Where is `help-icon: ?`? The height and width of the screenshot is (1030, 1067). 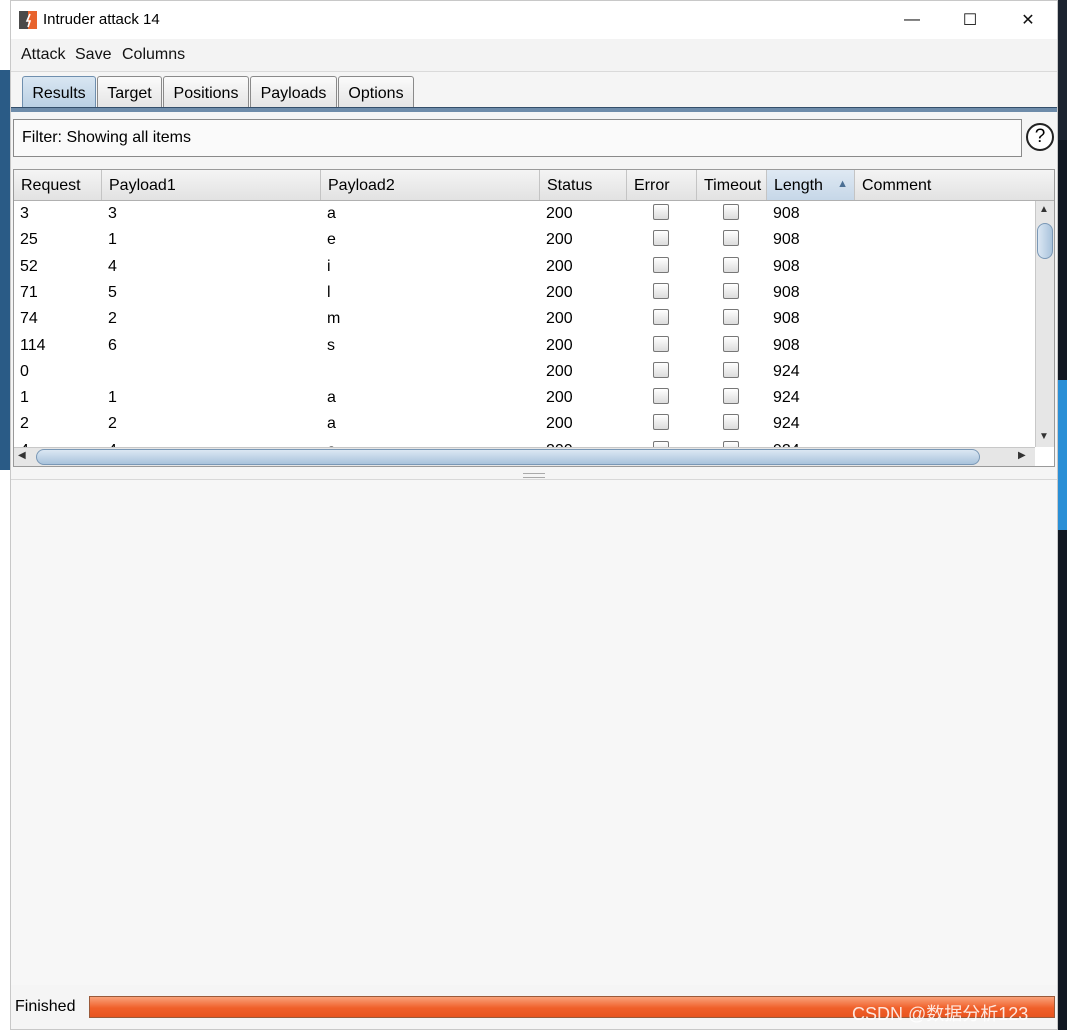 help-icon: ? is located at coordinates (1040, 137).